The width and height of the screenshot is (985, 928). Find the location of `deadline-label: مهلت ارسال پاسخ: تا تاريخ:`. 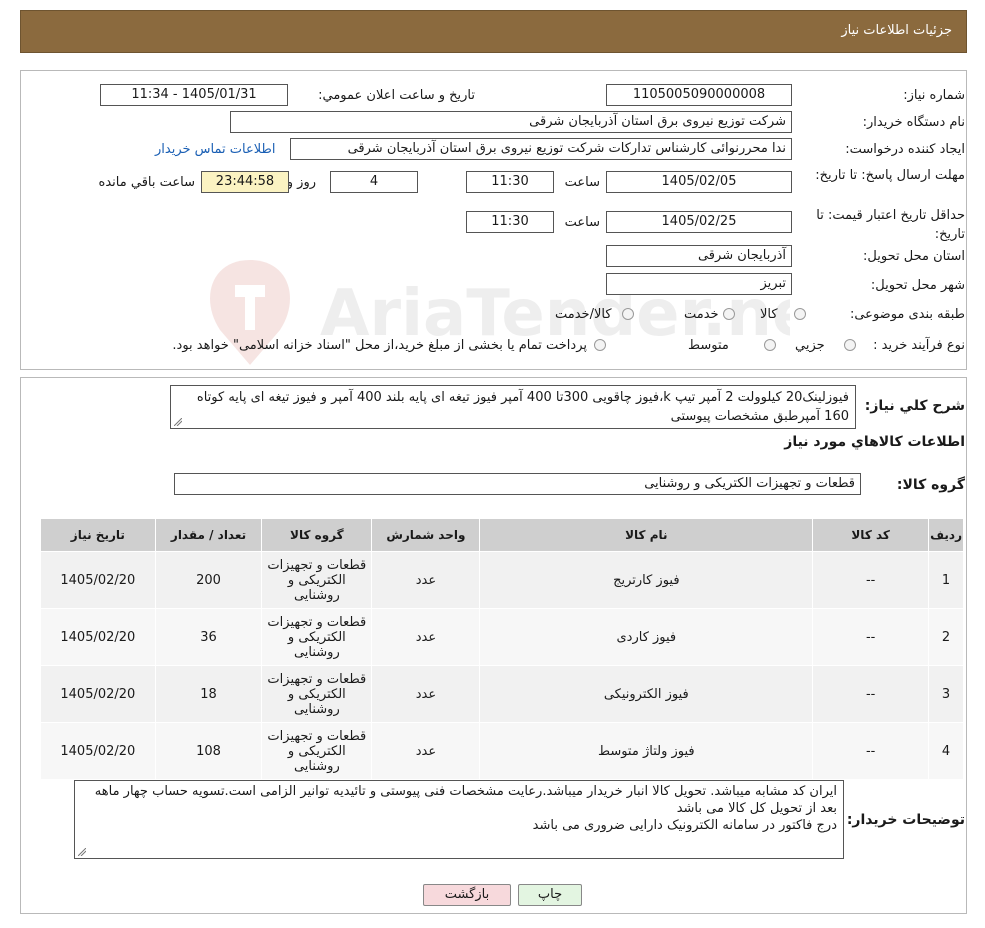

deadline-label: مهلت ارسال پاسخ: تا تاريخ: is located at coordinates (890, 175).